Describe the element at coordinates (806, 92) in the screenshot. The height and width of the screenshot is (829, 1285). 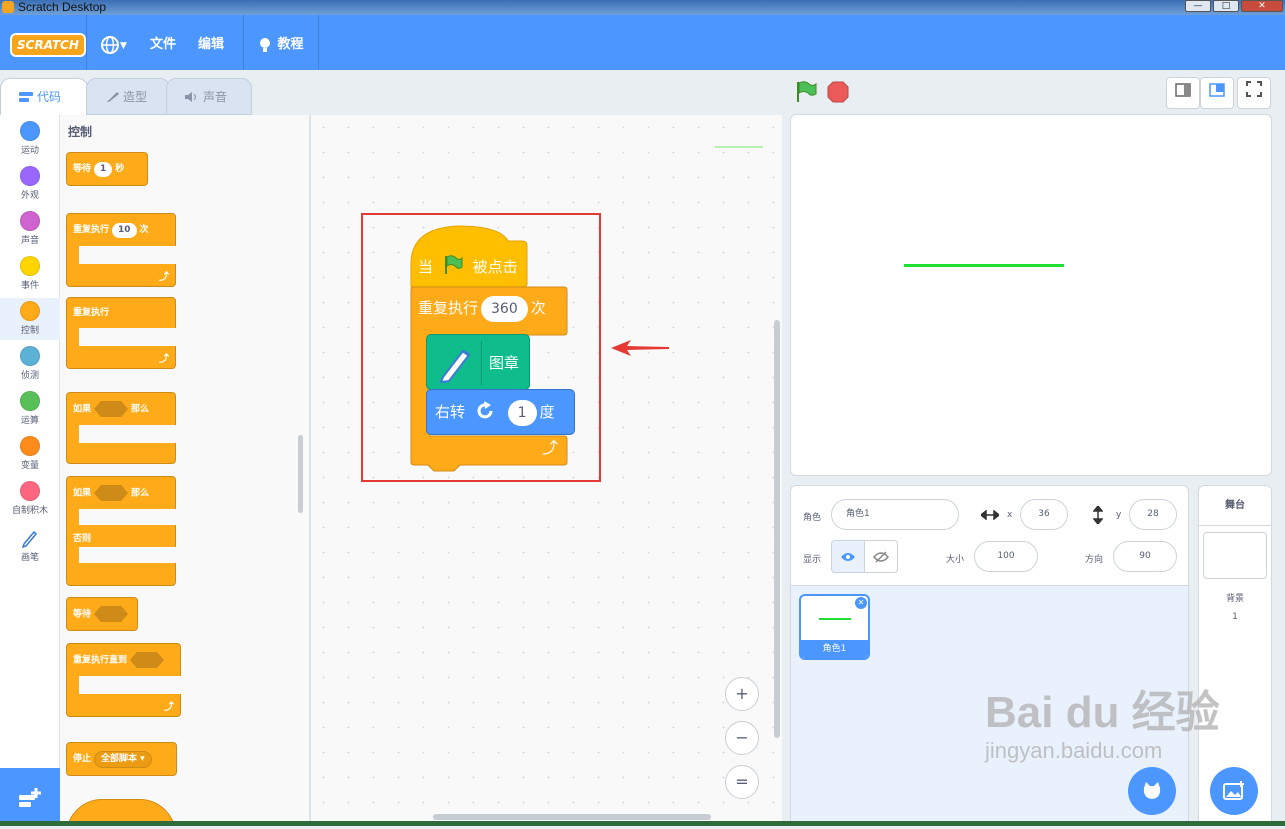
I see `green-flag-icon` at that location.